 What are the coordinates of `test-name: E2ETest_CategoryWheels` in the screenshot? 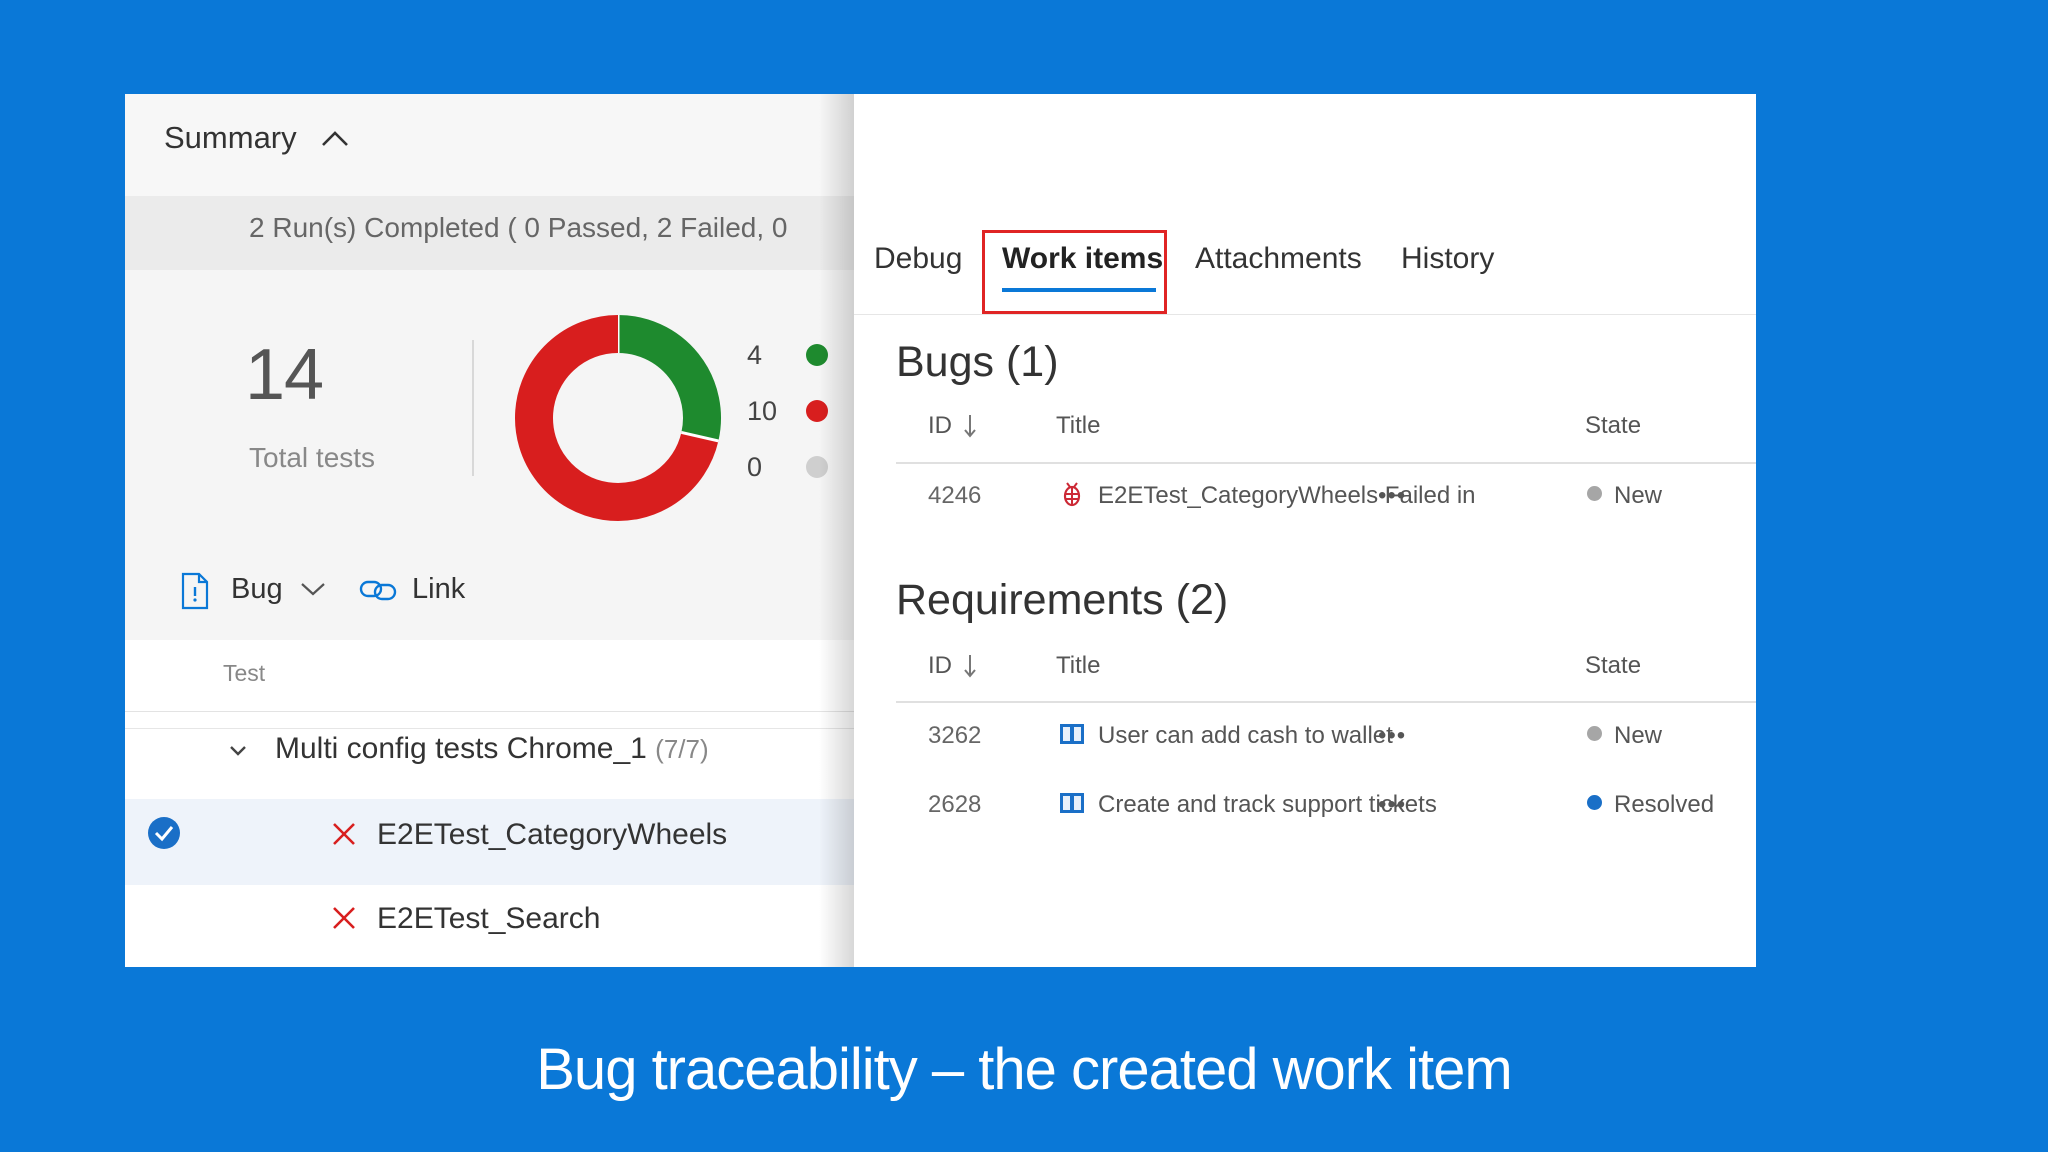 It's located at (552, 835).